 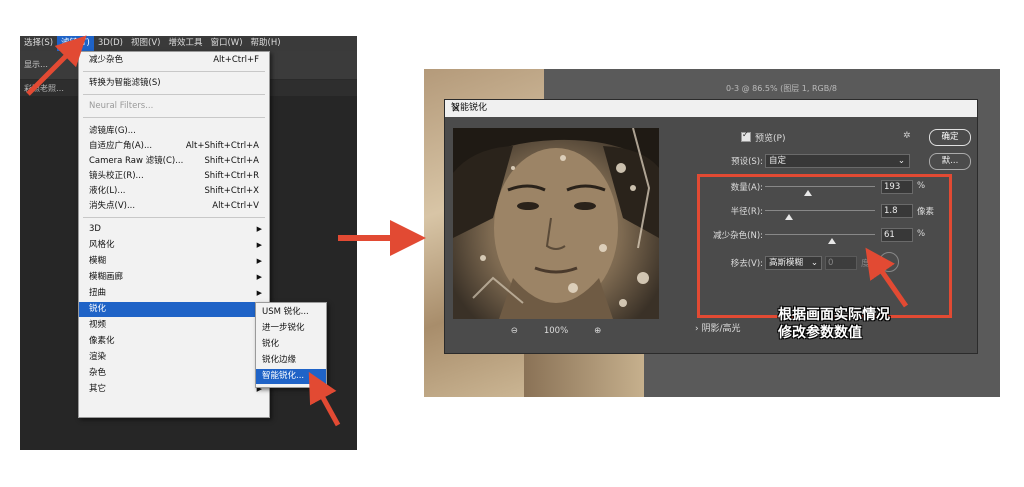 What do you see at coordinates (781, 88) in the screenshot?
I see `document-title: 0-3 @ 86.5% (图层 1, RGB/8` at bounding box center [781, 88].